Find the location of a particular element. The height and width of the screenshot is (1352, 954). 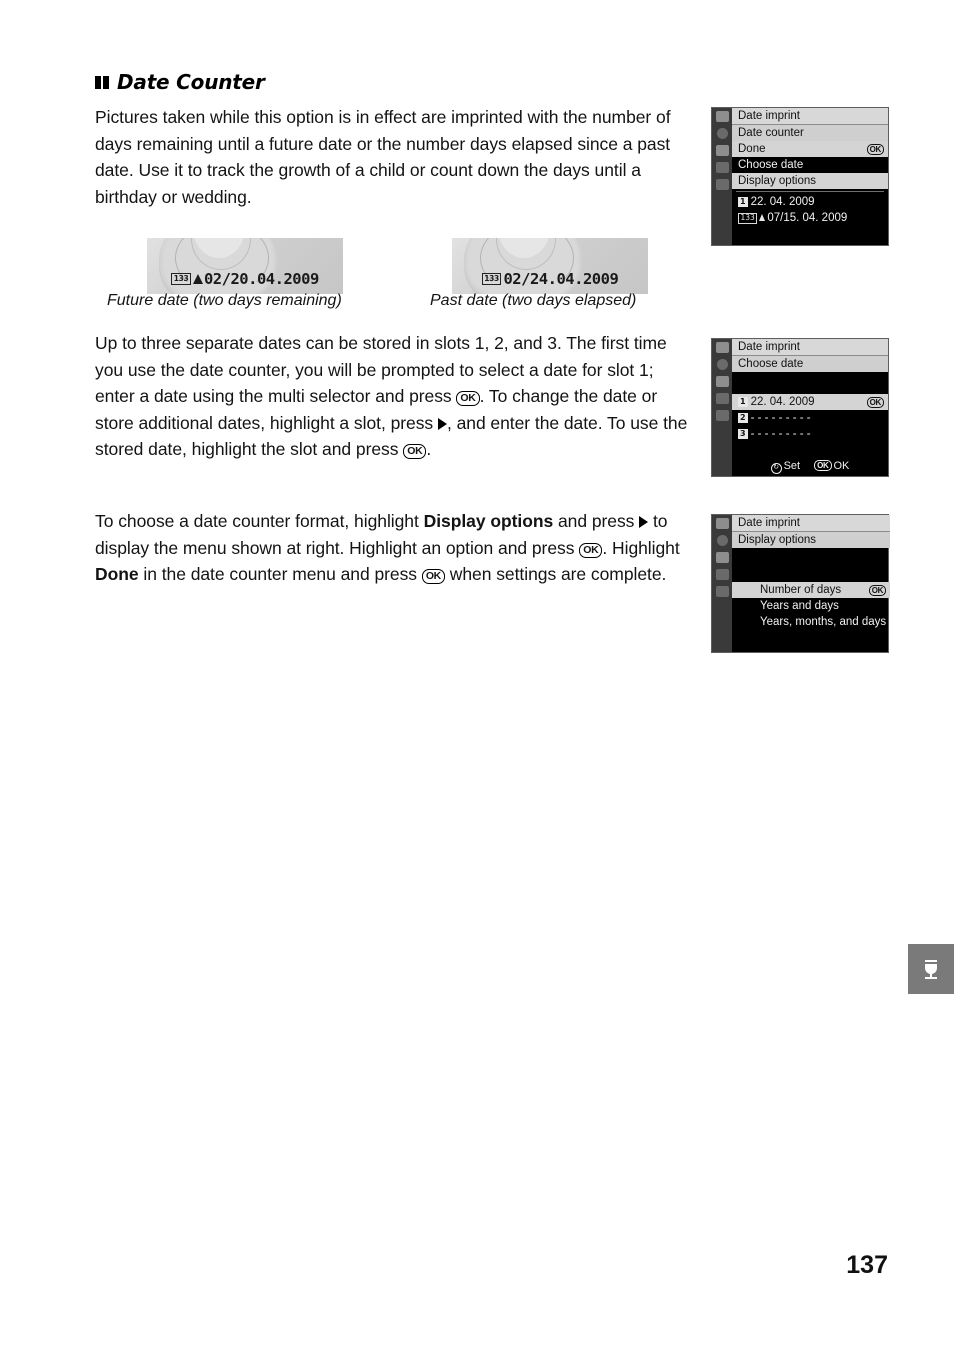

slot-number-badge: 3 is located at coordinates (743, 433).